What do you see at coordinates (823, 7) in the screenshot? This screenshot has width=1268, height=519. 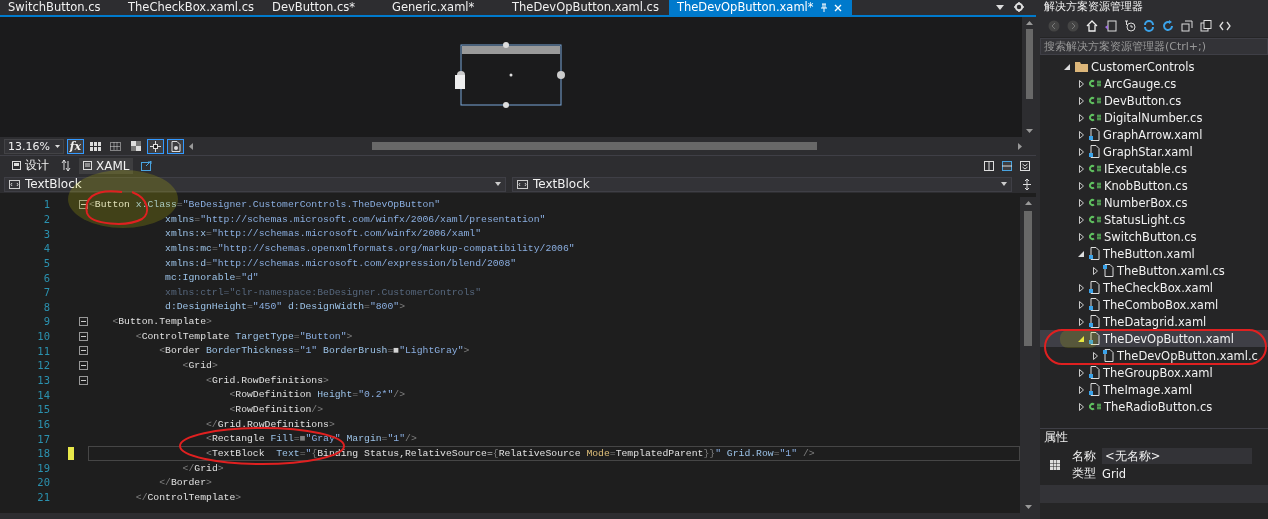 I see `pin-icon` at bounding box center [823, 7].